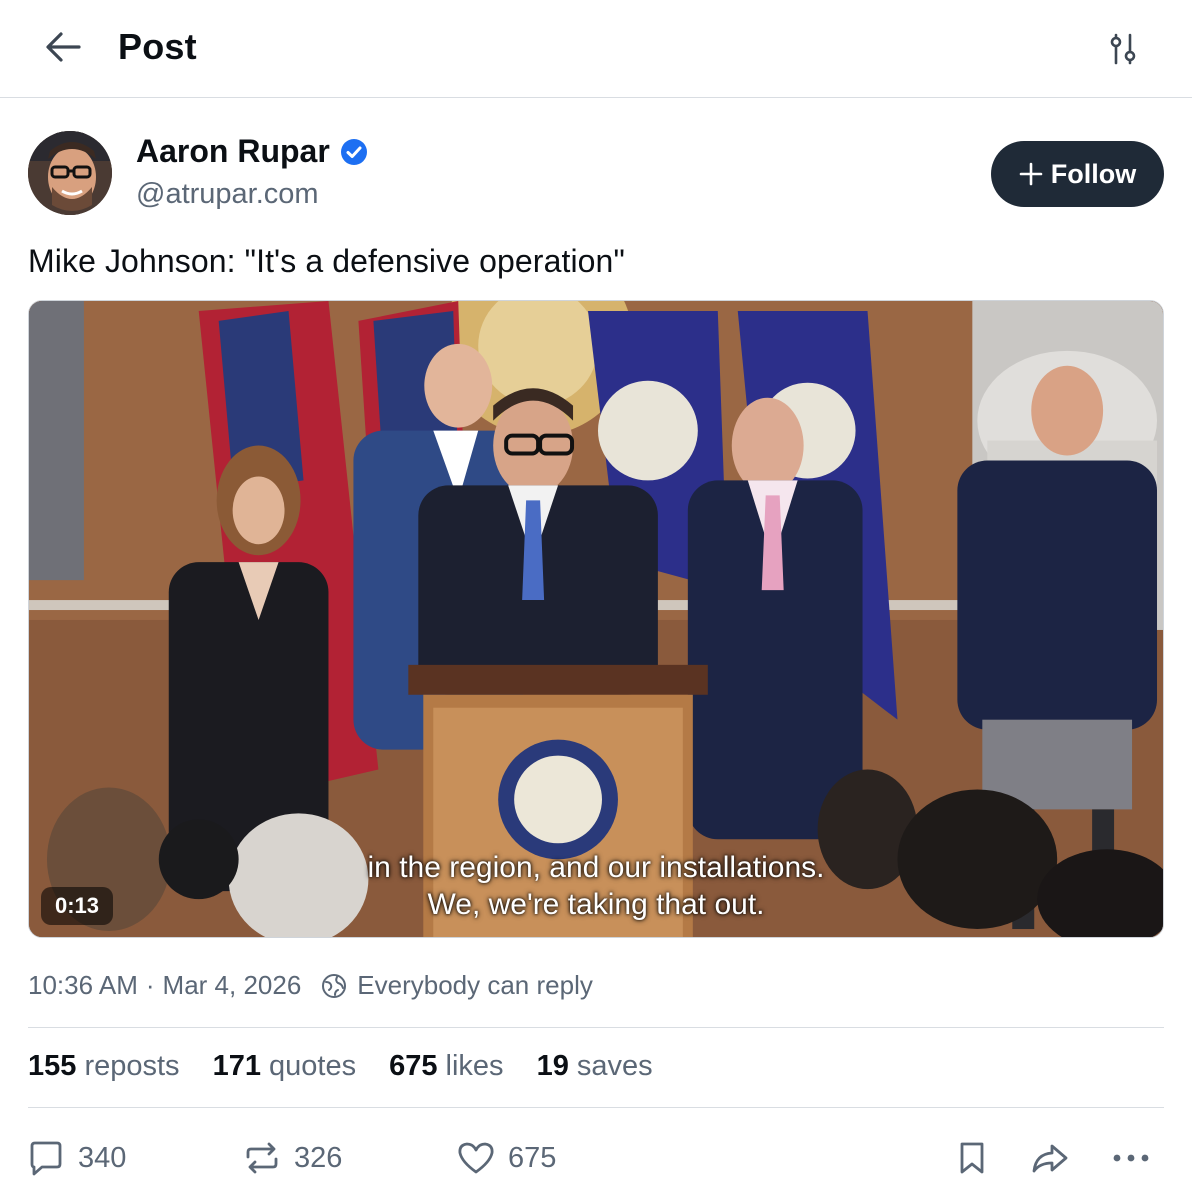 The width and height of the screenshot is (1192, 1204). Describe the element at coordinates (413, 1066) in the screenshot. I see `stat-count: 675` at that location.